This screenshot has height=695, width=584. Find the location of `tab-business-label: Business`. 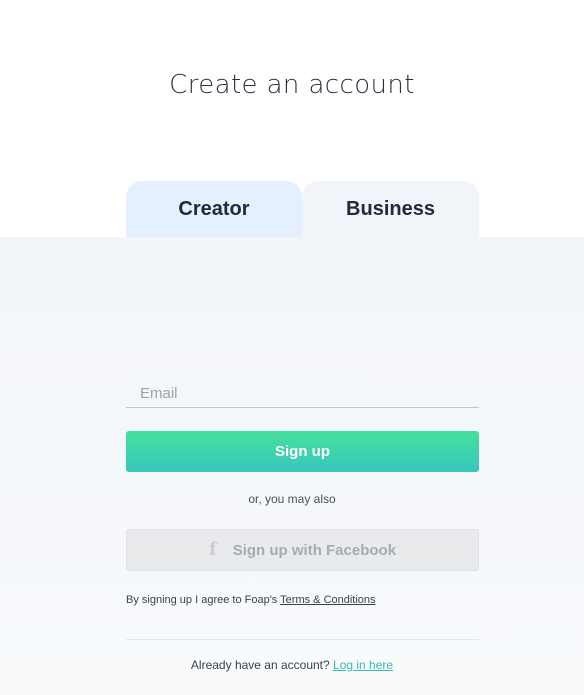

tab-business-label: Business is located at coordinates (390, 208).